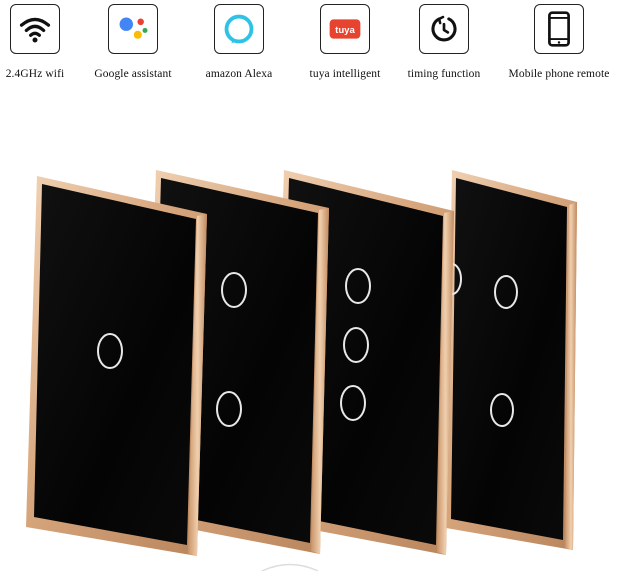 The height and width of the screenshot is (571, 620). I want to click on feature-google-assistant: Google assistant, so click(133, 42).